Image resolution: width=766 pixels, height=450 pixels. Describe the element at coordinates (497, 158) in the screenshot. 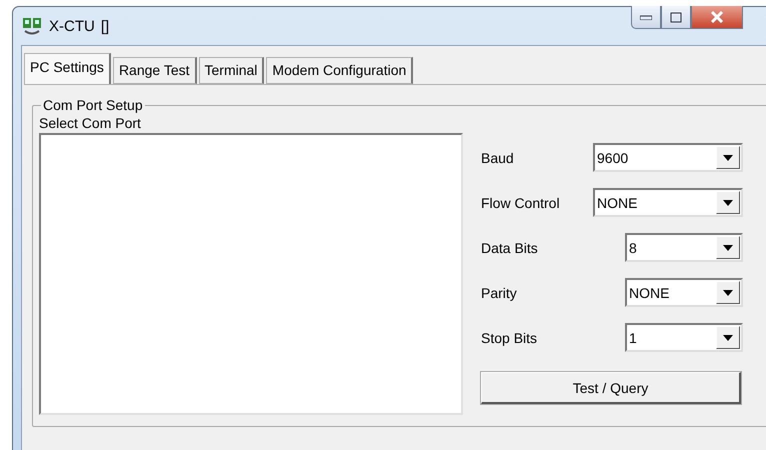

I see `setting-label: Baud` at that location.